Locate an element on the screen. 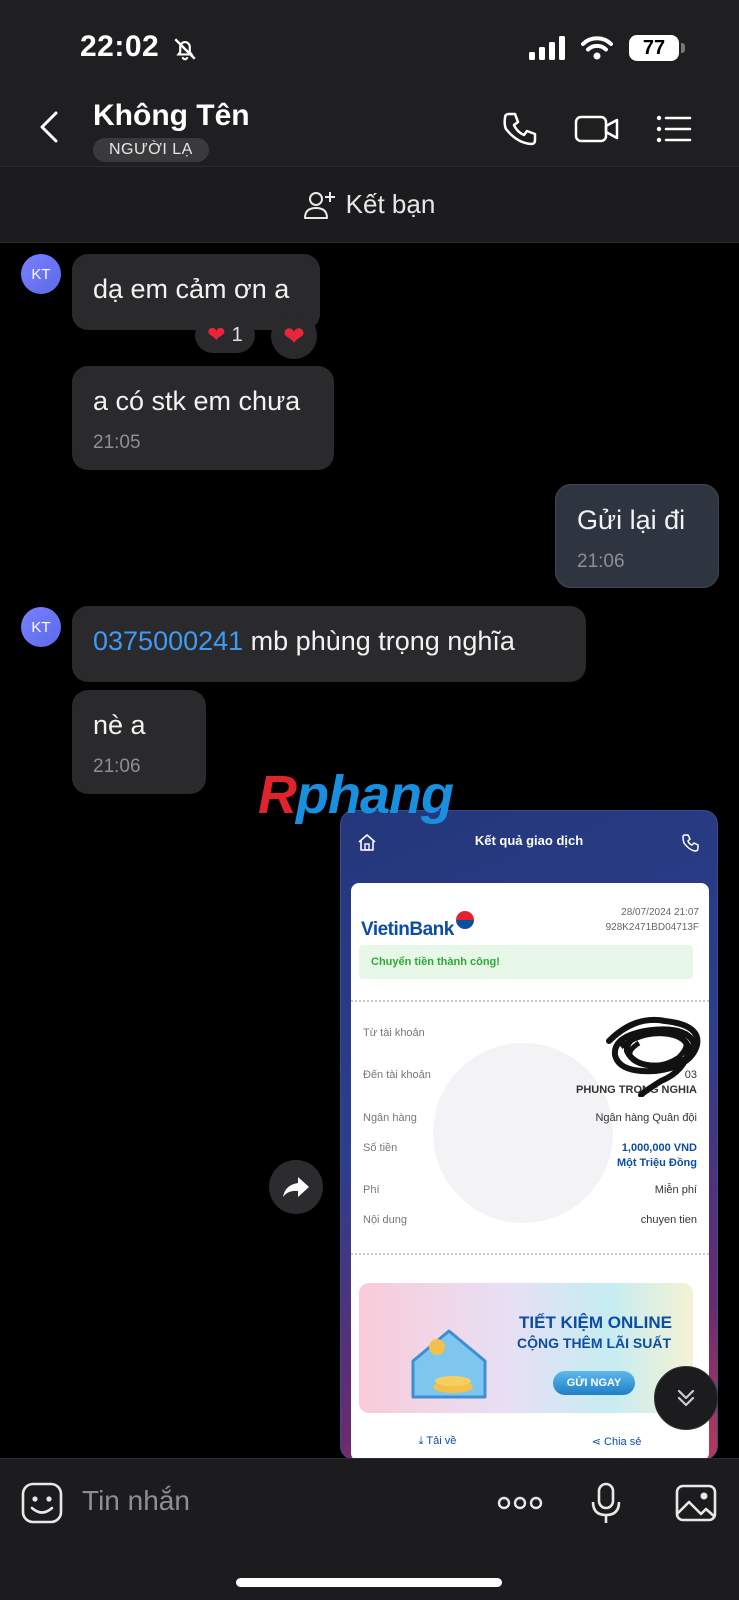 The width and height of the screenshot is (739, 1600). message-bubble: 0375000241 mb phùng trọng nghĩa is located at coordinates (329, 644).